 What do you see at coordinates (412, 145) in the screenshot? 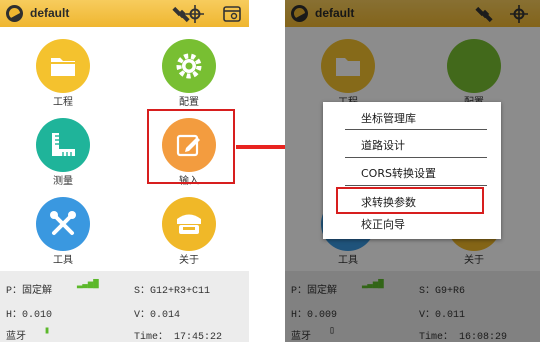
I see `menu-item-road-design: 道路设计` at bounding box center [412, 145].